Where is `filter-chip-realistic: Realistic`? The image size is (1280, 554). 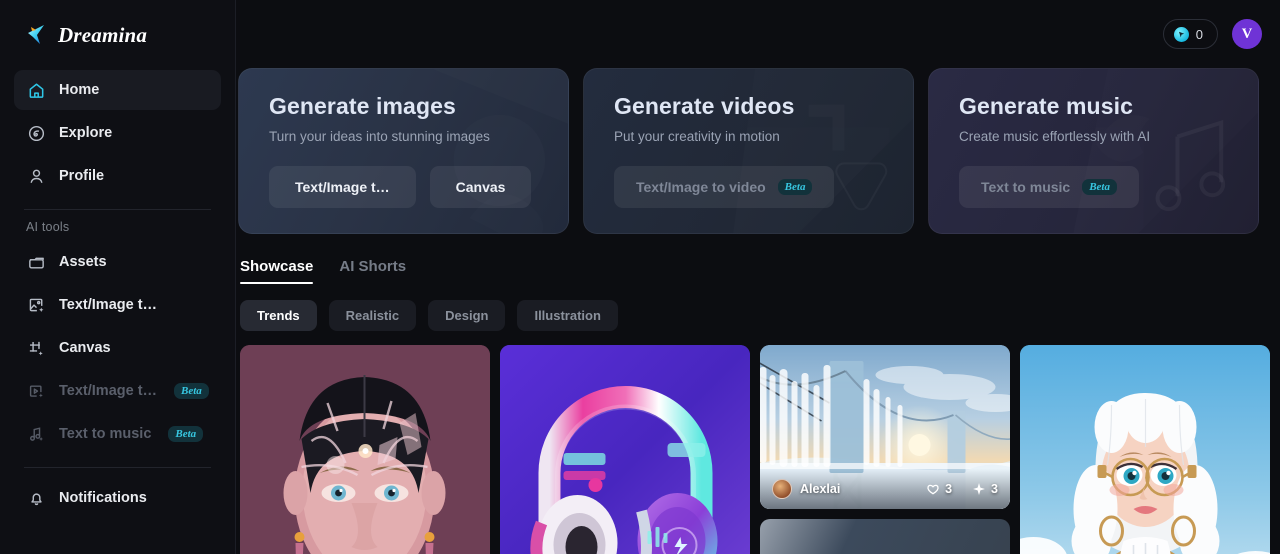 filter-chip-realistic: Realistic is located at coordinates (372, 315).